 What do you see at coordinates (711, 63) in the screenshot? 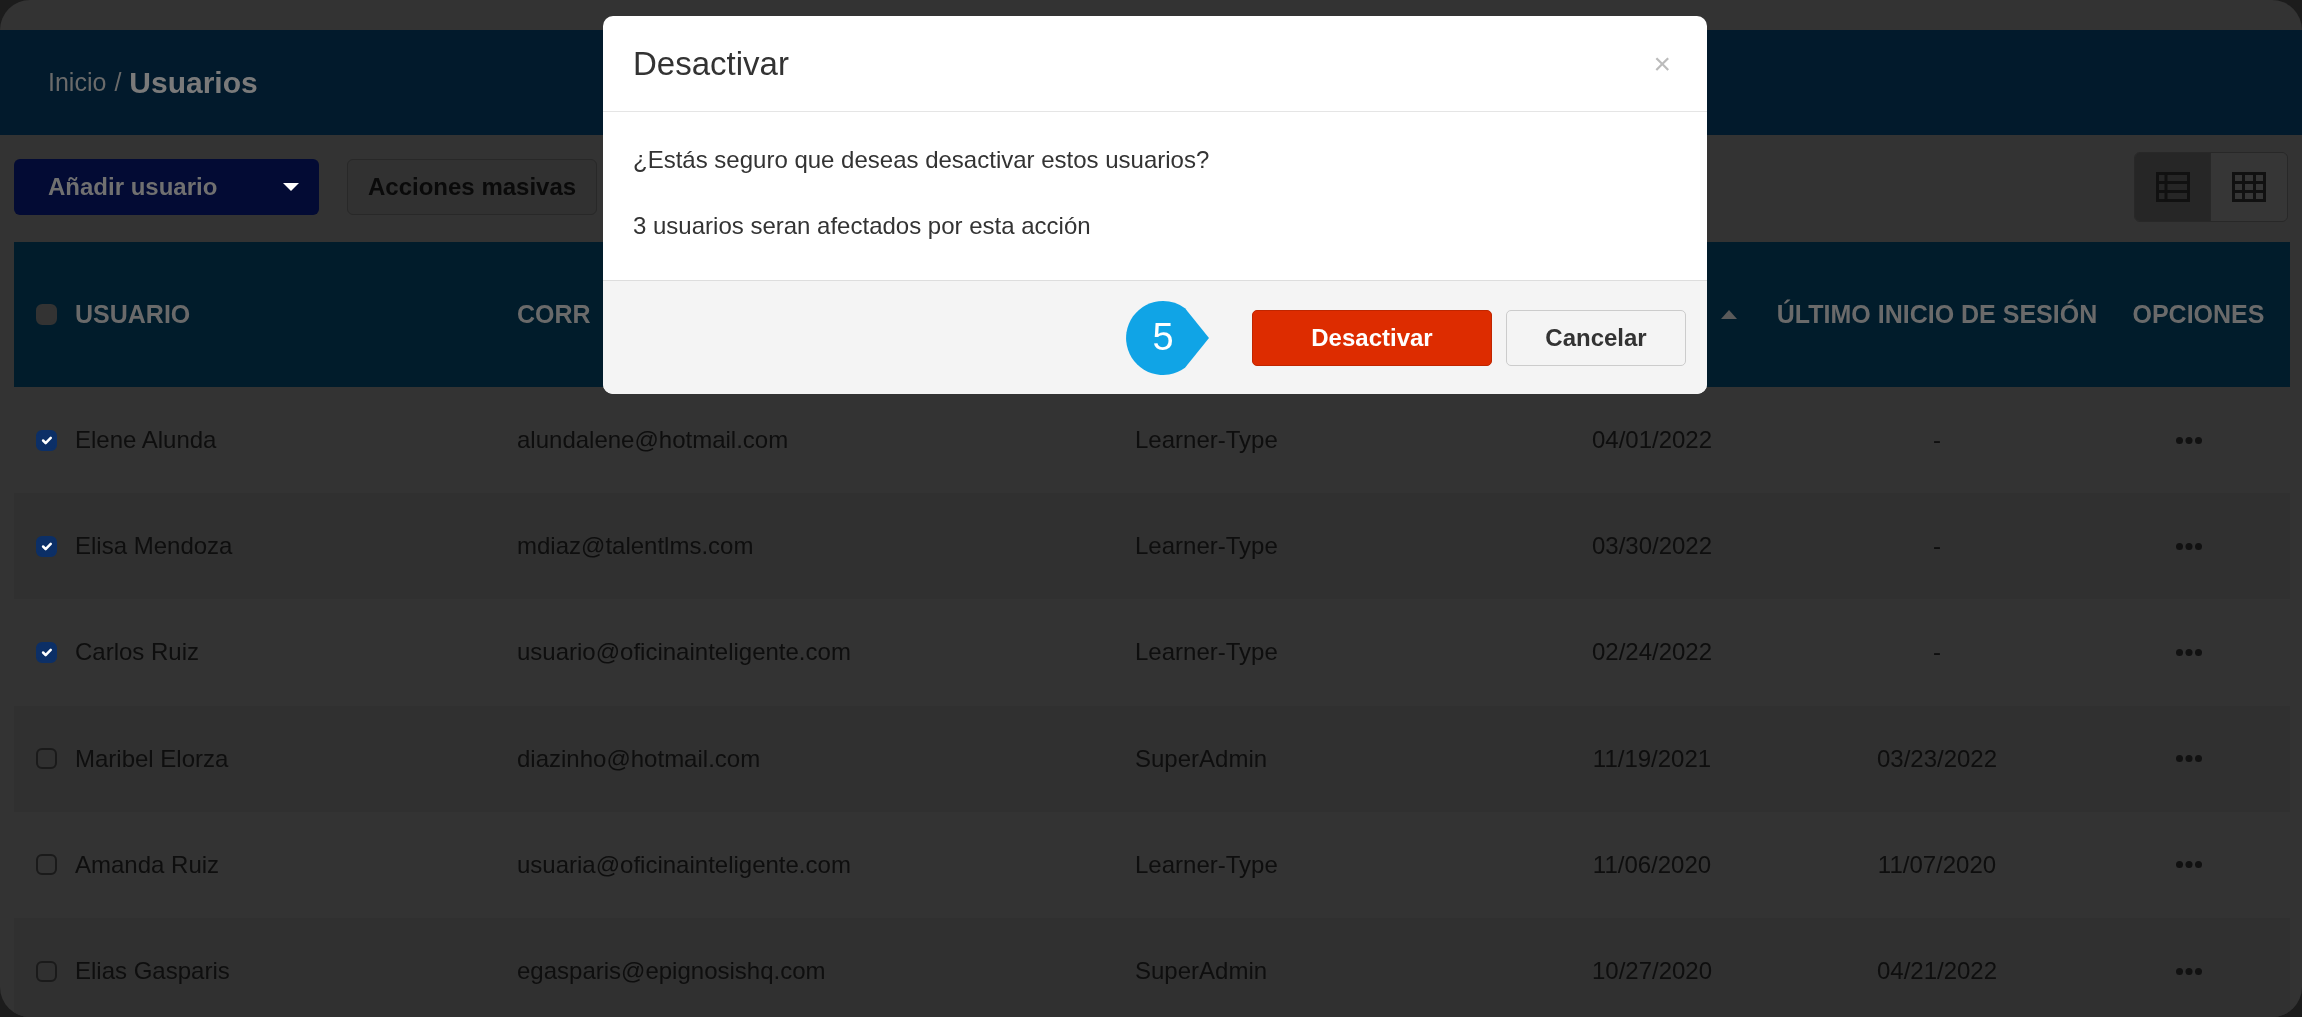
I see `dialog-title: Desactivar` at bounding box center [711, 63].